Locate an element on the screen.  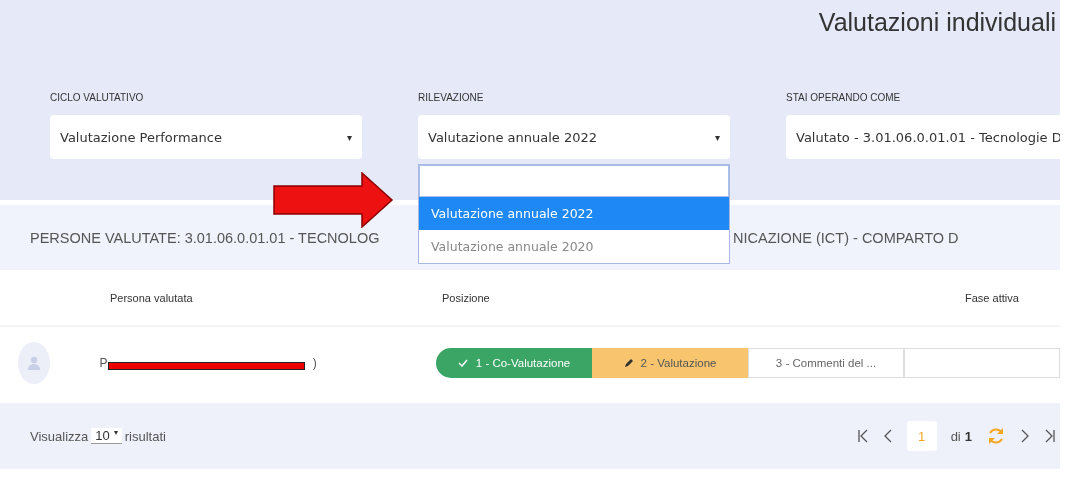
dropdown-option: Valutazione annuale 2022 is located at coordinates (574, 213).